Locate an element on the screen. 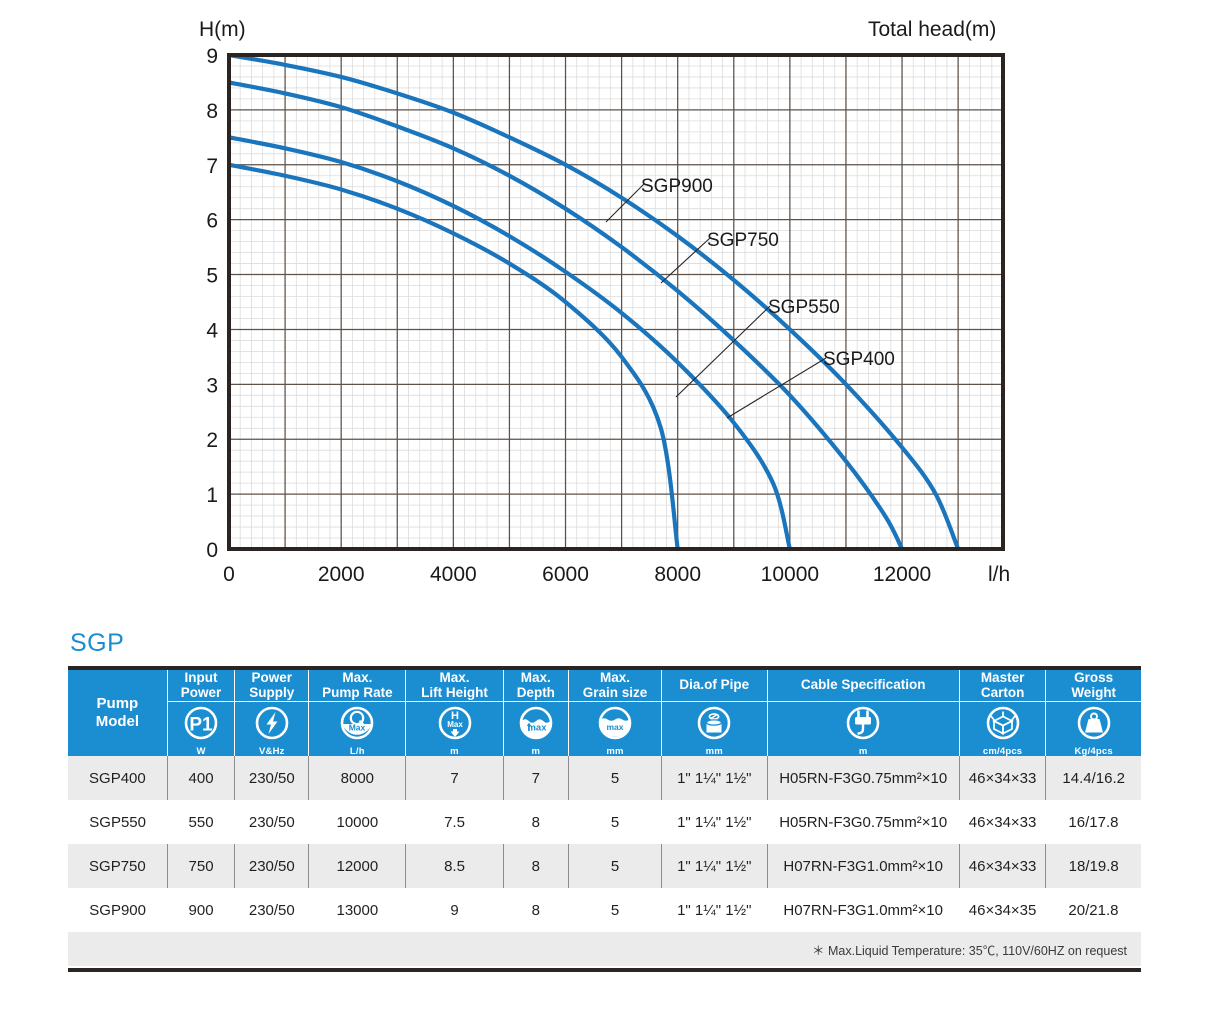 The width and height of the screenshot is (1209, 1010). x-tick-12000: 12000 is located at coordinates (902, 574).